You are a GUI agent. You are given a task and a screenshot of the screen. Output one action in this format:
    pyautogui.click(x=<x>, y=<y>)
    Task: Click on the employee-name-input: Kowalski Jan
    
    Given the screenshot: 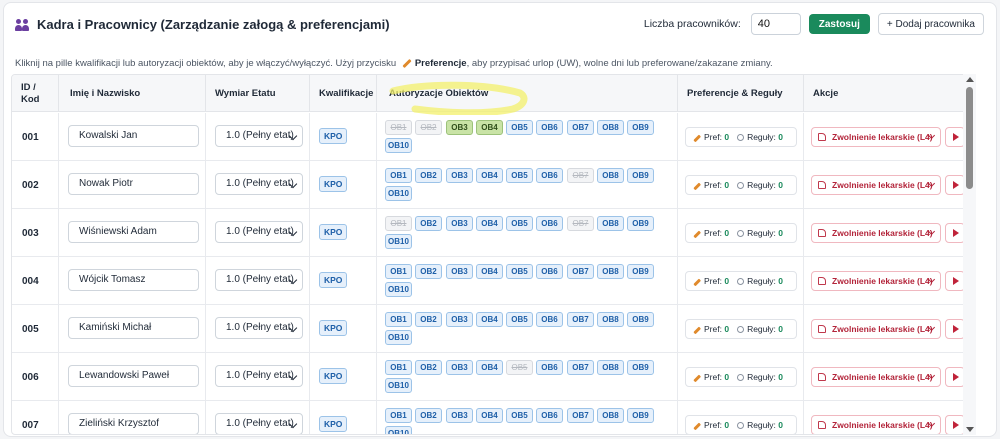 What is the action you would take?
    pyautogui.click(x=133, y=136)
    